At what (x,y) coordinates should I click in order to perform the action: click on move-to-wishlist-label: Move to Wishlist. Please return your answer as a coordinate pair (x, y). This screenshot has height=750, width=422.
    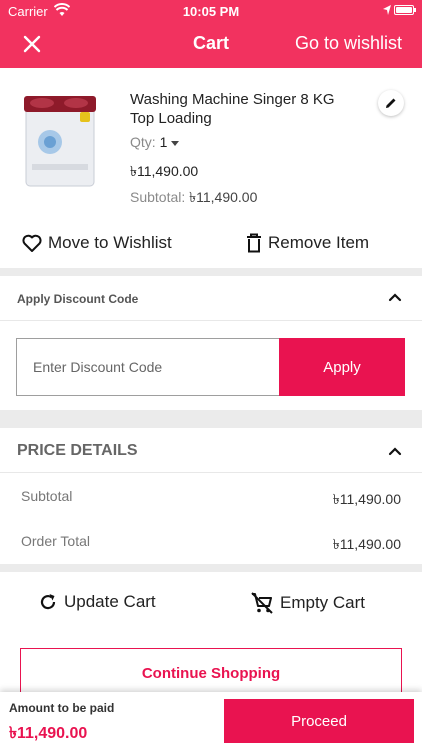
    Looking at the image, I should click on (110, 242).